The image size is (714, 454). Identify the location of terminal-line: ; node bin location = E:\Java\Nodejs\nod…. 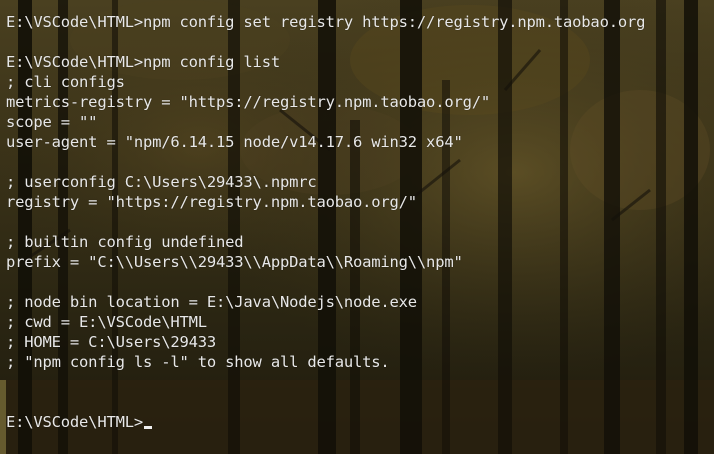
(211, 302).